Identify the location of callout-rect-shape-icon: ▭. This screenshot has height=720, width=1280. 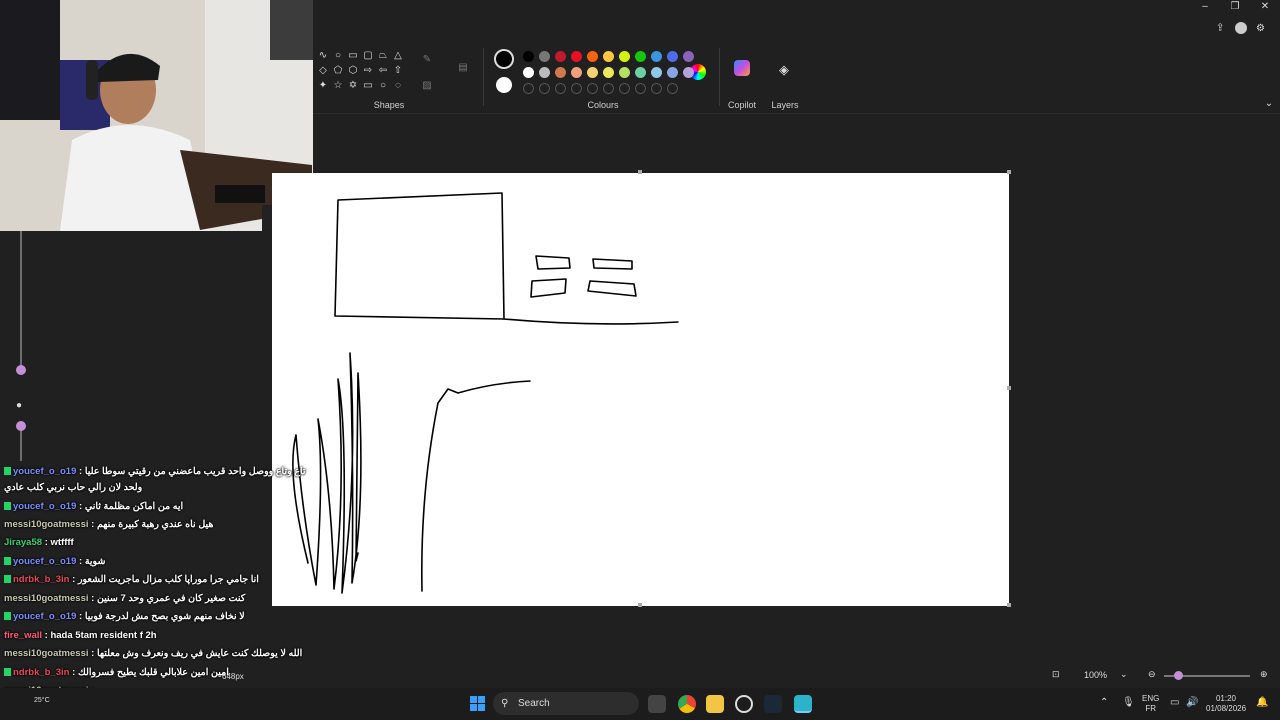
(368, 86).